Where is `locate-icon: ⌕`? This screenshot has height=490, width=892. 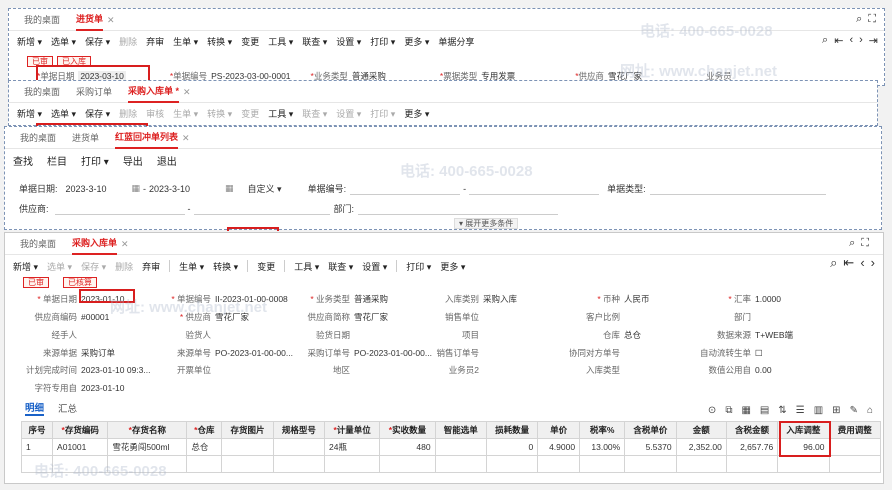 locate-icon: ⌕ is located at coordinates (825, 40).